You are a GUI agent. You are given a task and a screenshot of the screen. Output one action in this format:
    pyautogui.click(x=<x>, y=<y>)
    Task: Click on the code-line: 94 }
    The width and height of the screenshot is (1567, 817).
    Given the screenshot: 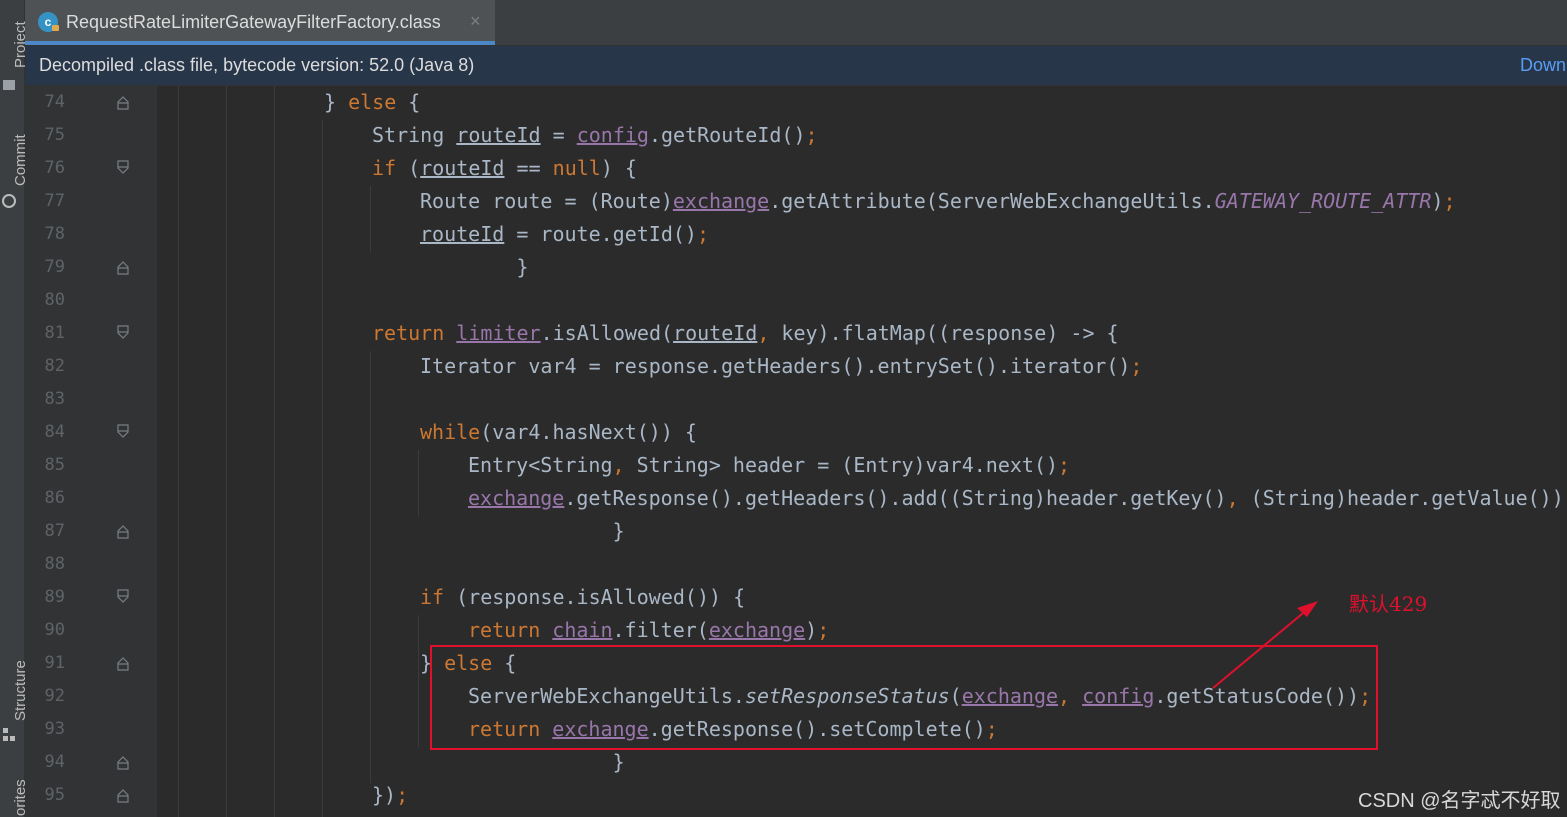 What is the action you would take?
    pyautogui.click(x=796, y=762)
    